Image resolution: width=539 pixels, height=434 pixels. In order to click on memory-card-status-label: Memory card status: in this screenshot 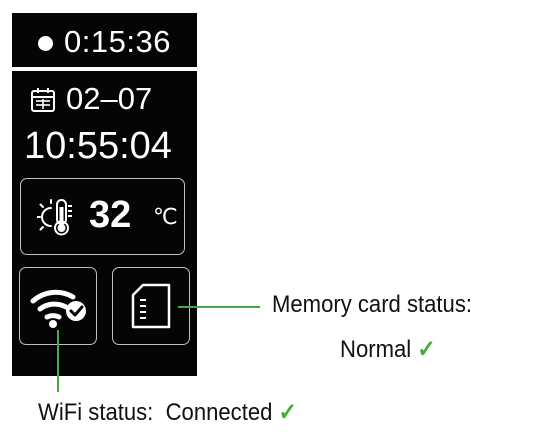, I will do `click(372, 304)`.